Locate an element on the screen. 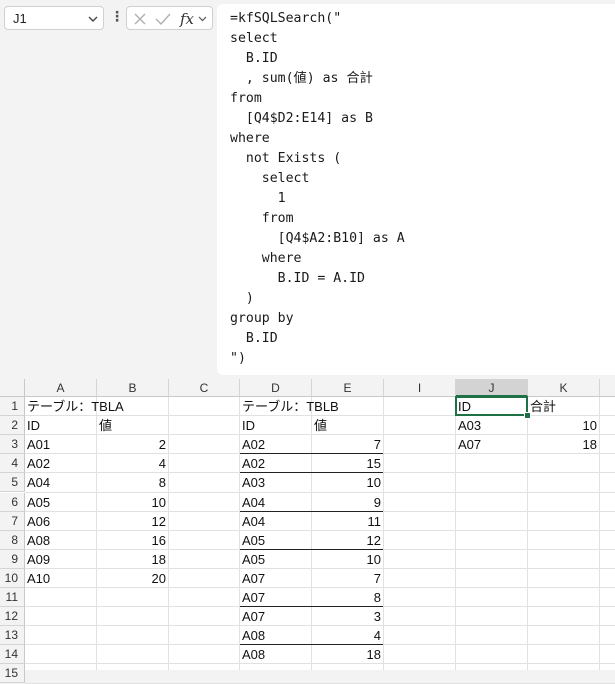  table-a-value-cell: 10 is located at coordinates (133, 502).